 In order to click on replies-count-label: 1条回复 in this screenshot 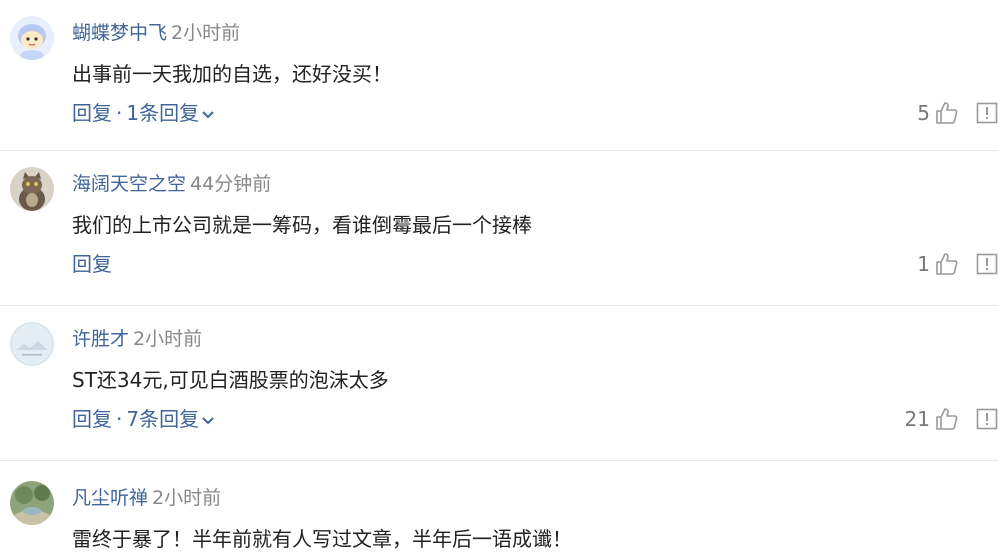, I will do `click(163, 113)`.